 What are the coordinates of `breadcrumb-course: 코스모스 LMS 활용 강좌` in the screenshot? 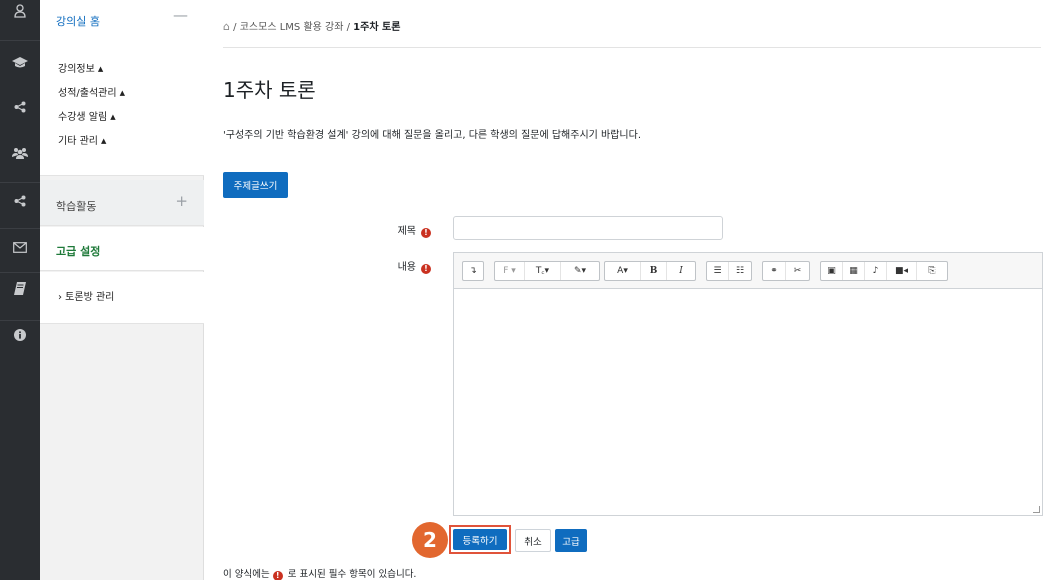 It's located at (292, 27).